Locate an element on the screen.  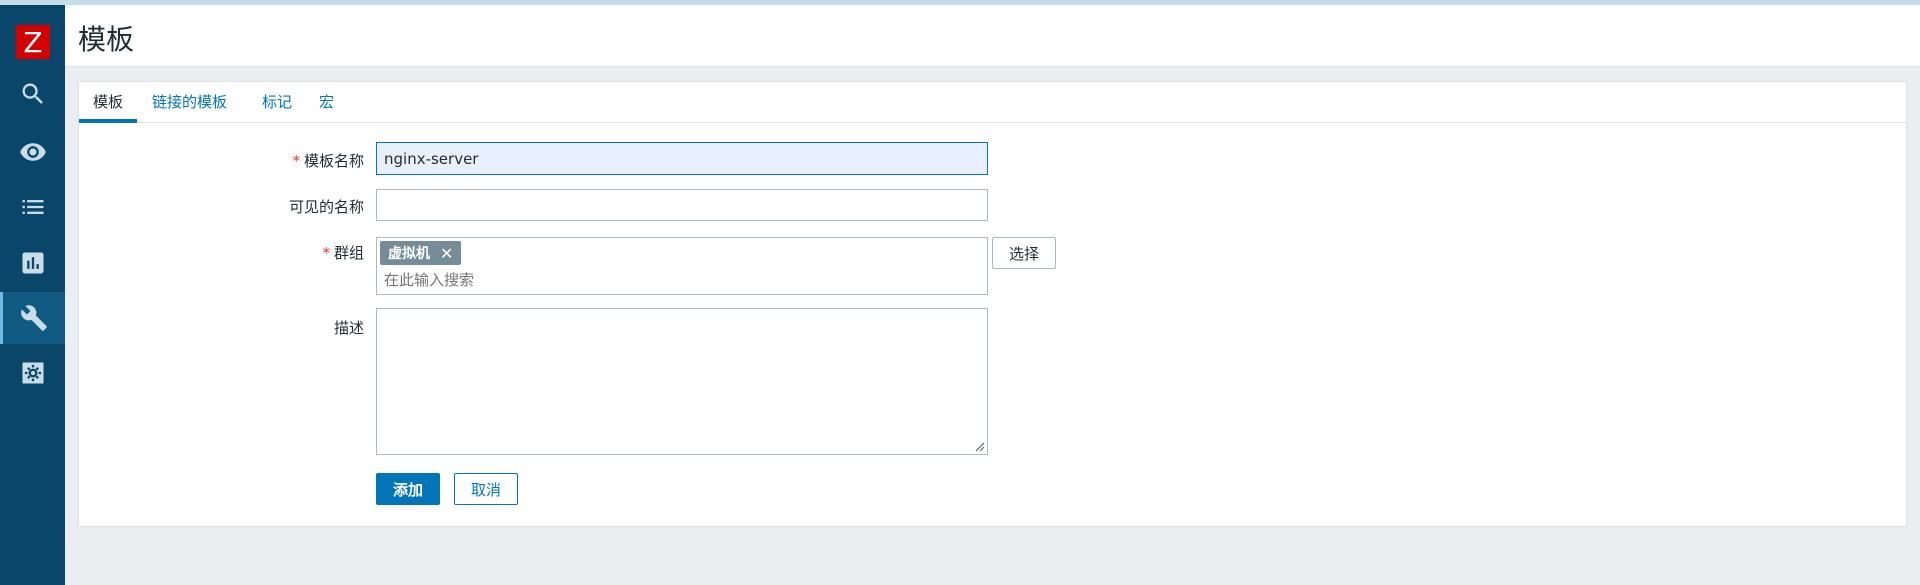
sidebar-item-inventory is located at coordinates (32, 207).